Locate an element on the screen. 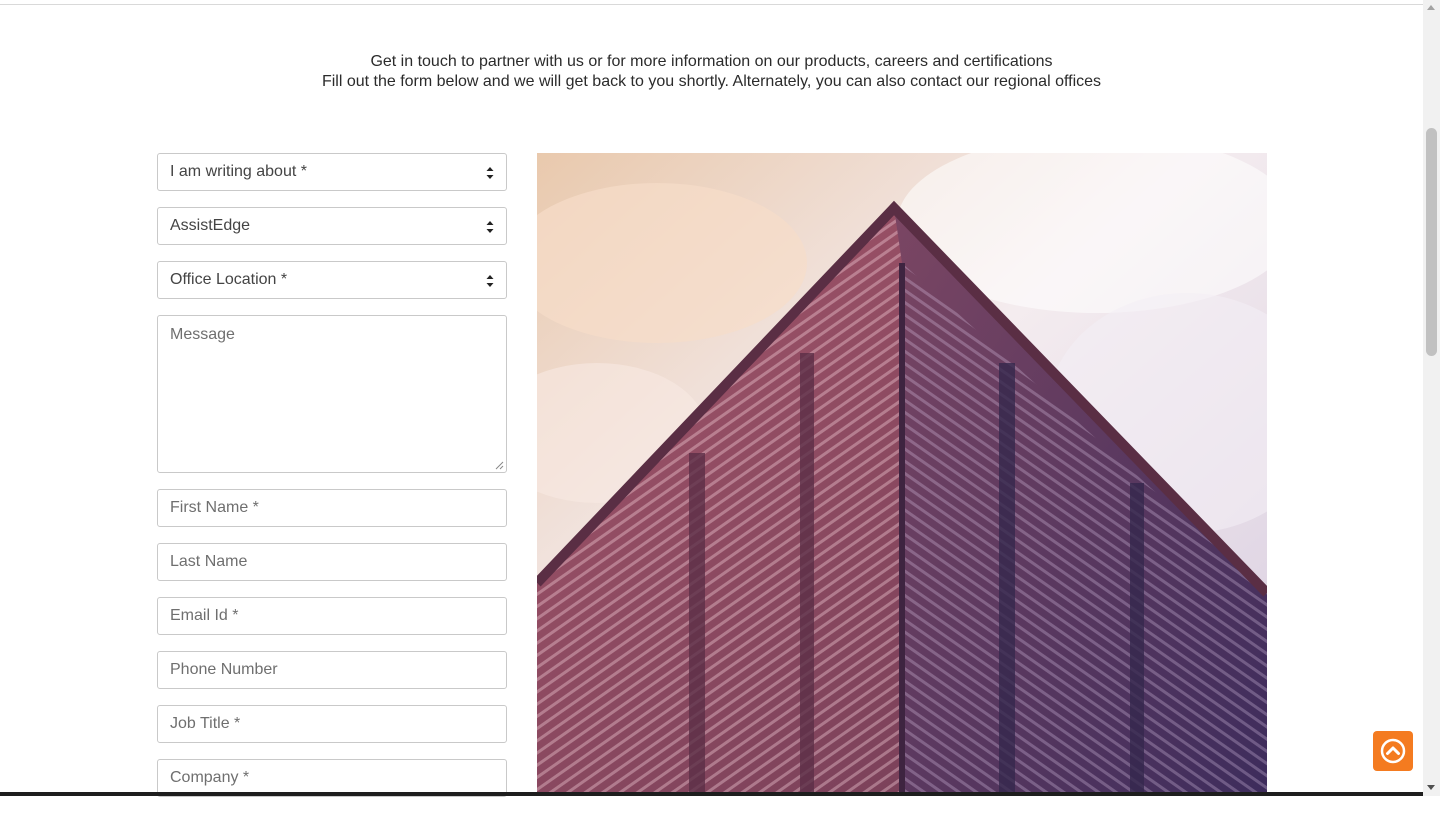 The height and width of the screenshot is (813, 1440). topic-select: I am writing about * is located at coordinates (332, 172).